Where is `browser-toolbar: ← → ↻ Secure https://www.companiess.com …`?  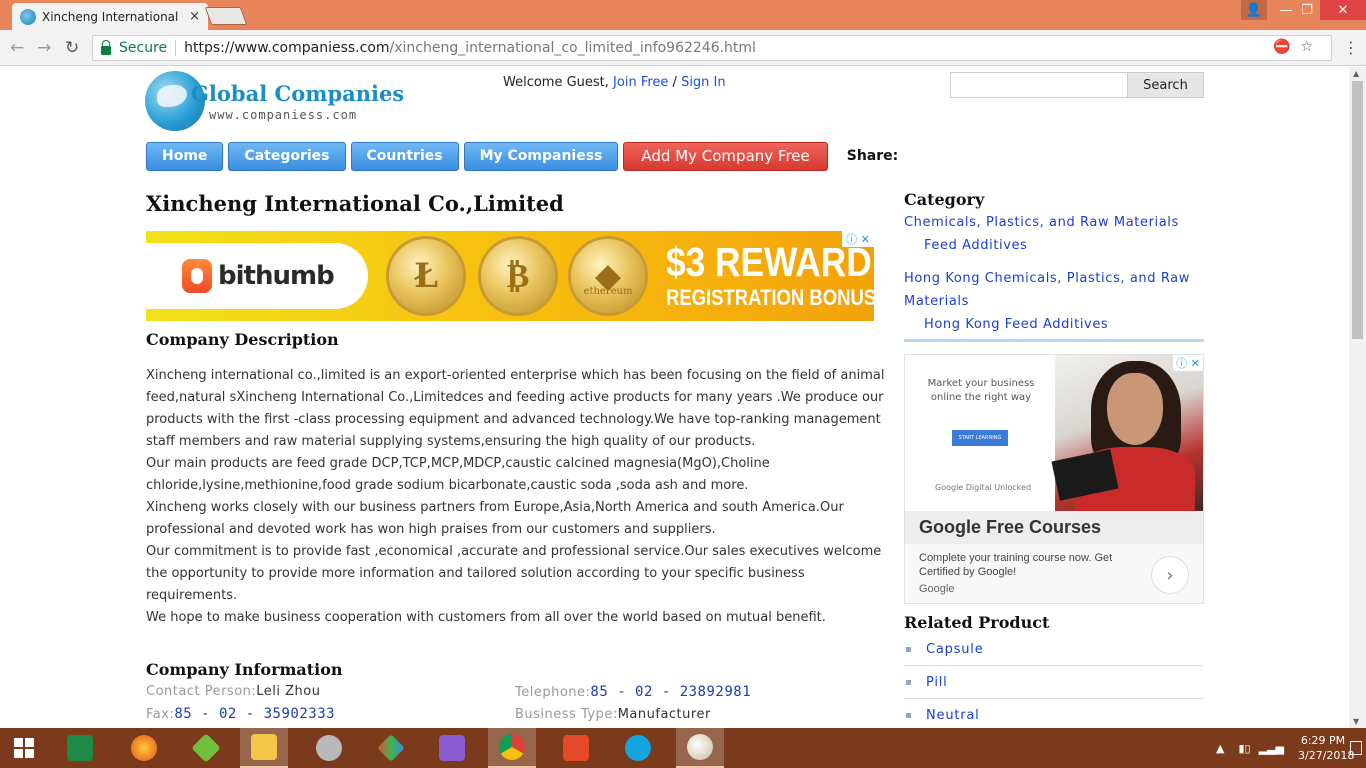
browser-toolbar: ← → ↻ Secure https://www.companiess.com … is located at coordinates (683, 48).